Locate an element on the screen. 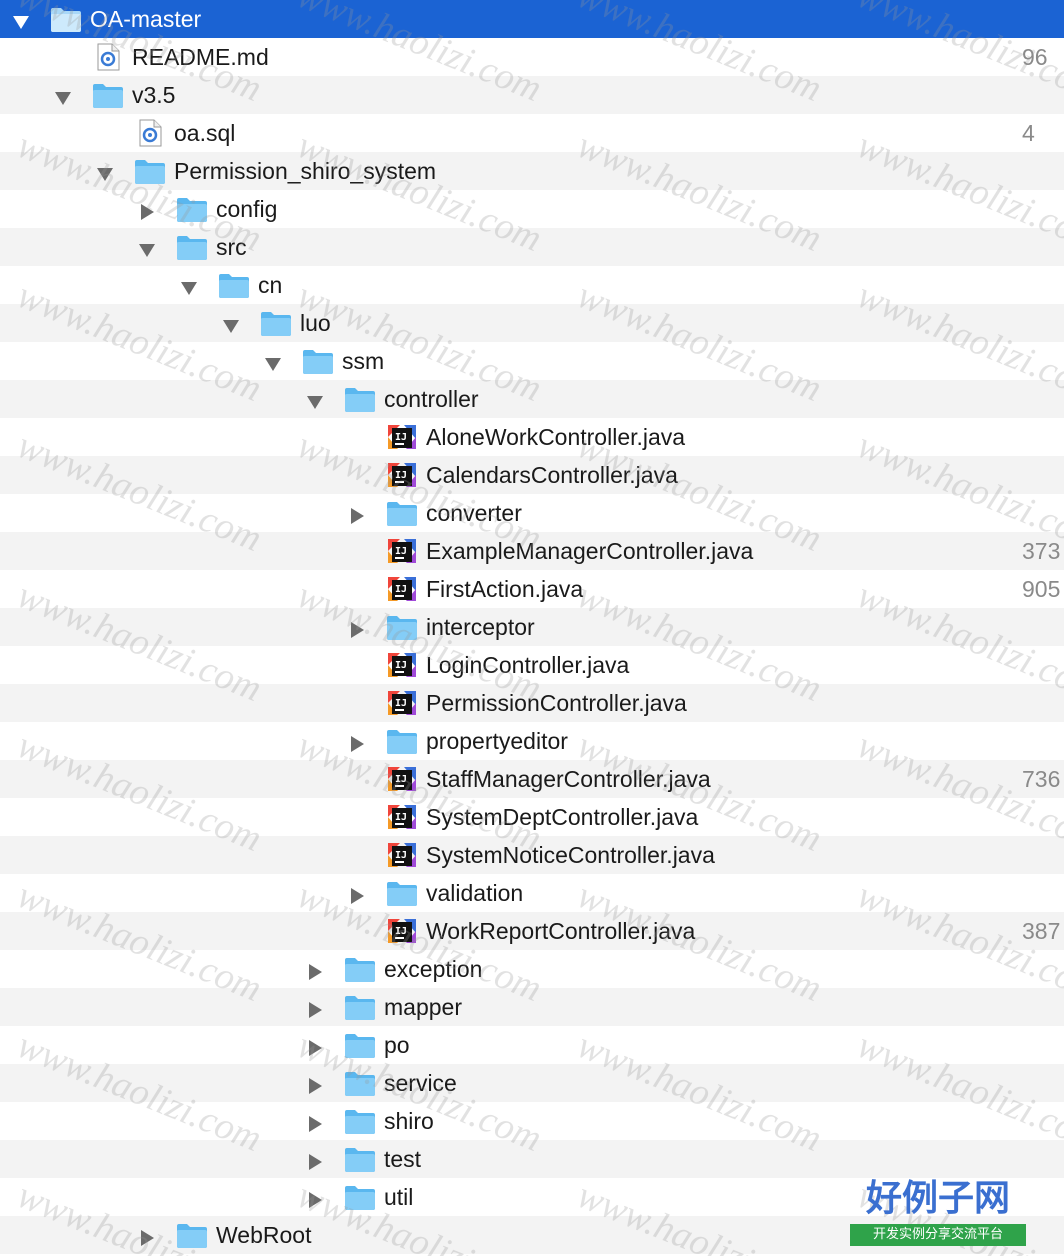  tree-item-label: README.md is located at coordinates (200, 57).